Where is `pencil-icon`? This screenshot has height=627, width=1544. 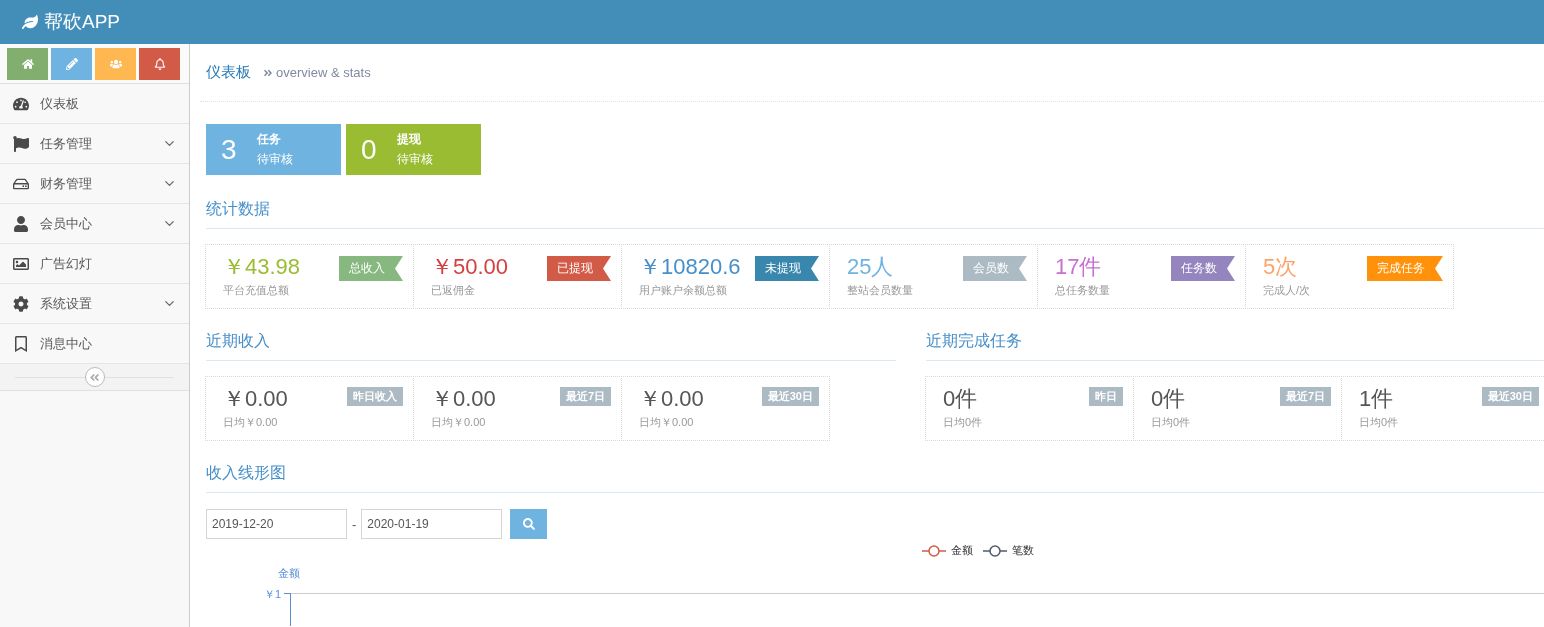
pencil-icon is located at coordinates (71, 64).